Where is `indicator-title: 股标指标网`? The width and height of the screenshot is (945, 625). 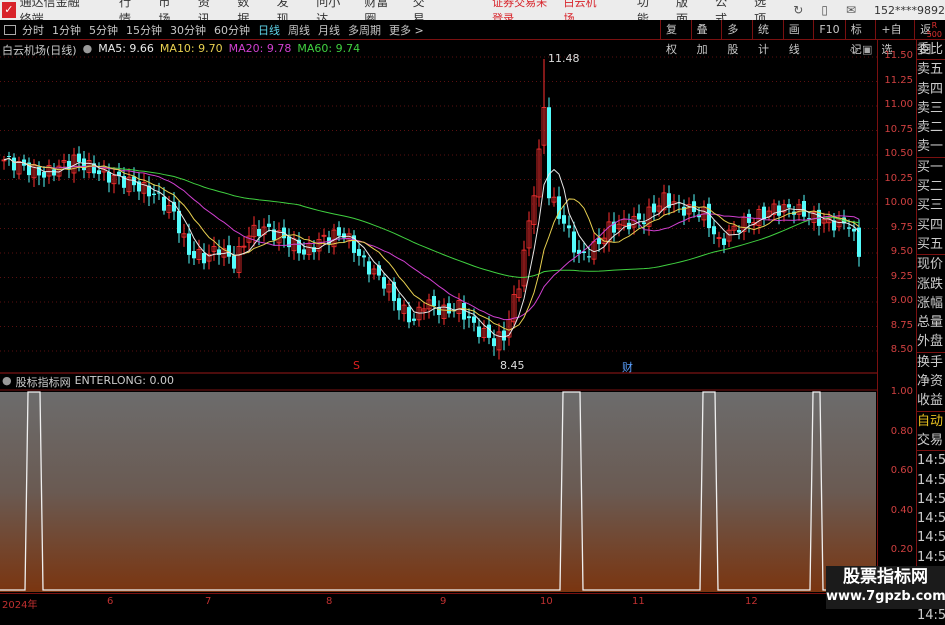
indicator-title: 股标指标网 is located at coordinates (43, 382).